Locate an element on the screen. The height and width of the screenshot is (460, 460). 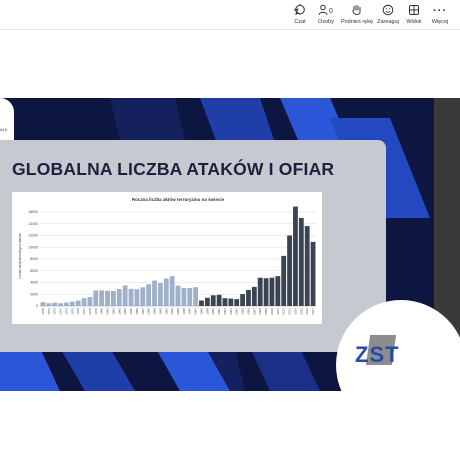
x-tick-label: 1975 is located at coordinates (72, 311).